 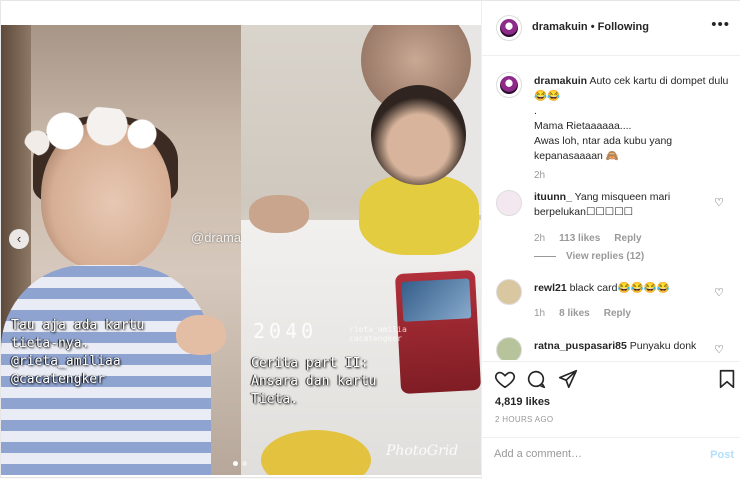 I want to click on comment-avatar-ratna, so click(x=509, y=348).